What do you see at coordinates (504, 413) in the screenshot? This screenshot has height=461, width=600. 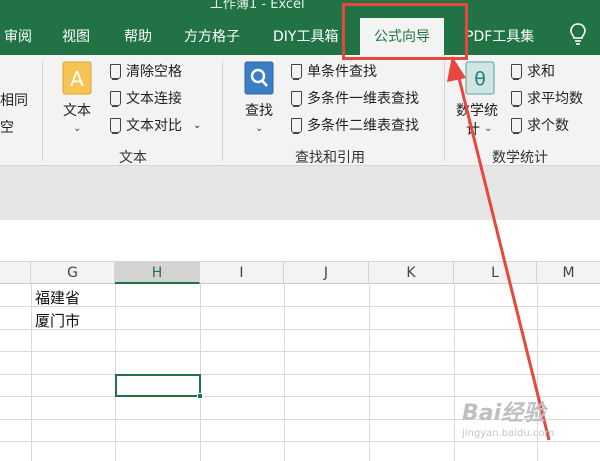 I see `watermark-logo: Bai经验` at bounding box center [504, 413].